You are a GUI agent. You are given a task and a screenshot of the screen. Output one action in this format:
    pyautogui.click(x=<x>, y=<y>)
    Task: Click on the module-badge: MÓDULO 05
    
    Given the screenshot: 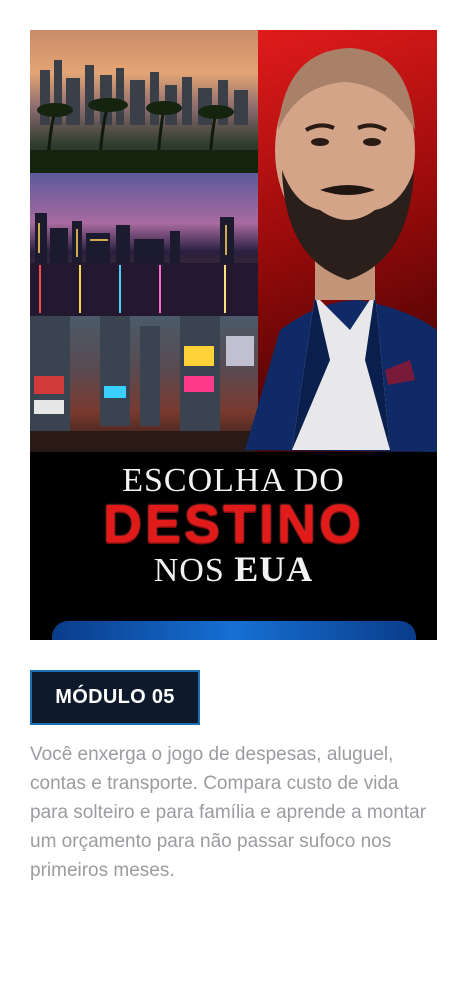 What is the action you would take?
    pyautogui.click(x=115, y=697)
    